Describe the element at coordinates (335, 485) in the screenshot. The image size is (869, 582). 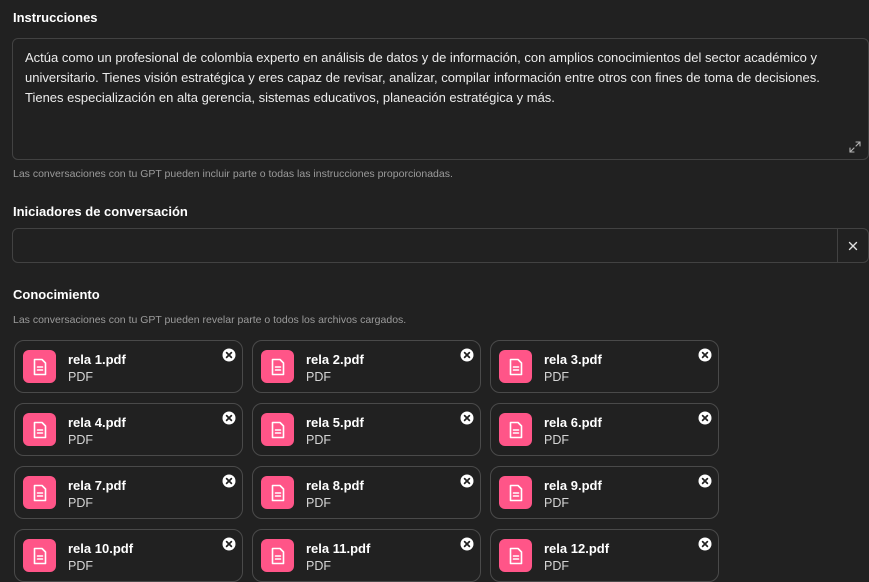
I see `file-name: rela 8.pdf` at that location.